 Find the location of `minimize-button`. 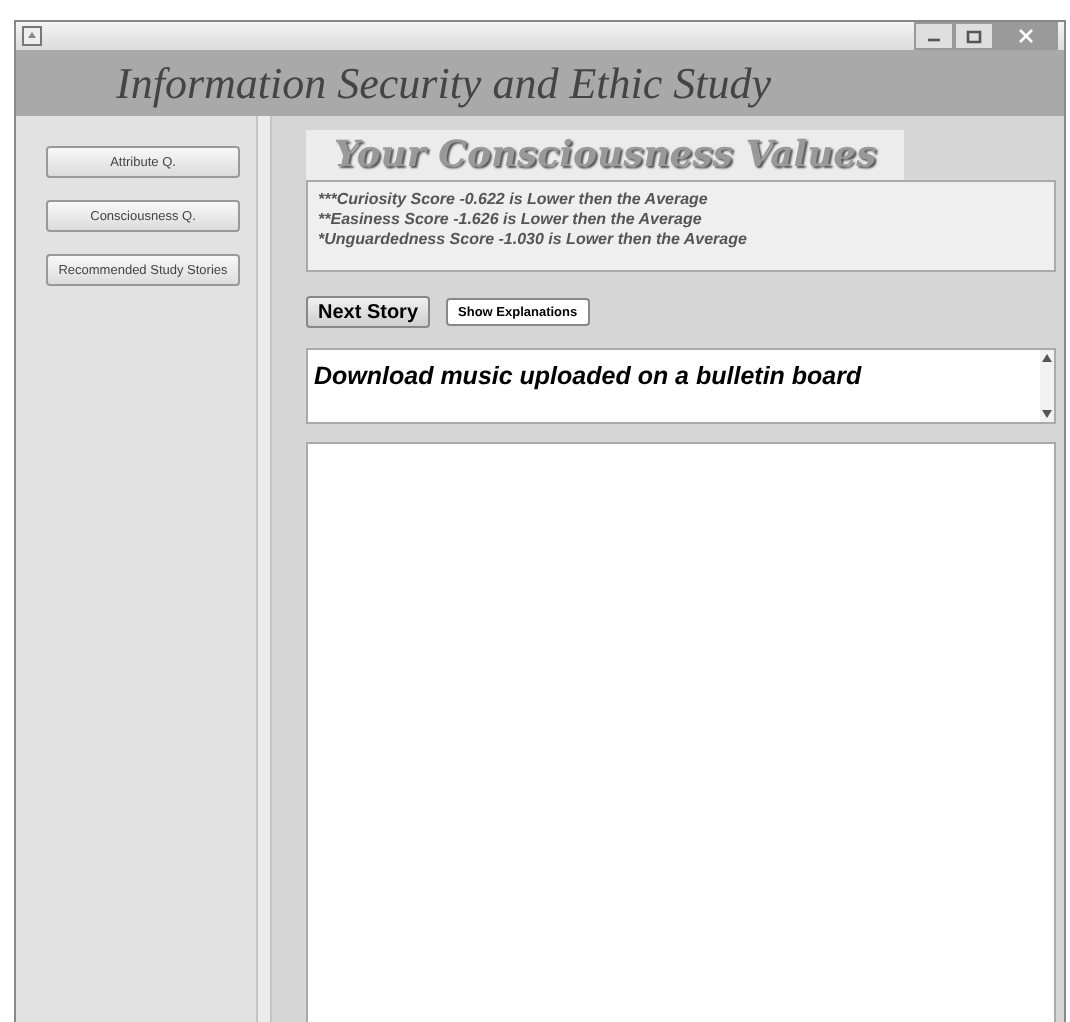

minimize-button is located at coordinates (934, 36).